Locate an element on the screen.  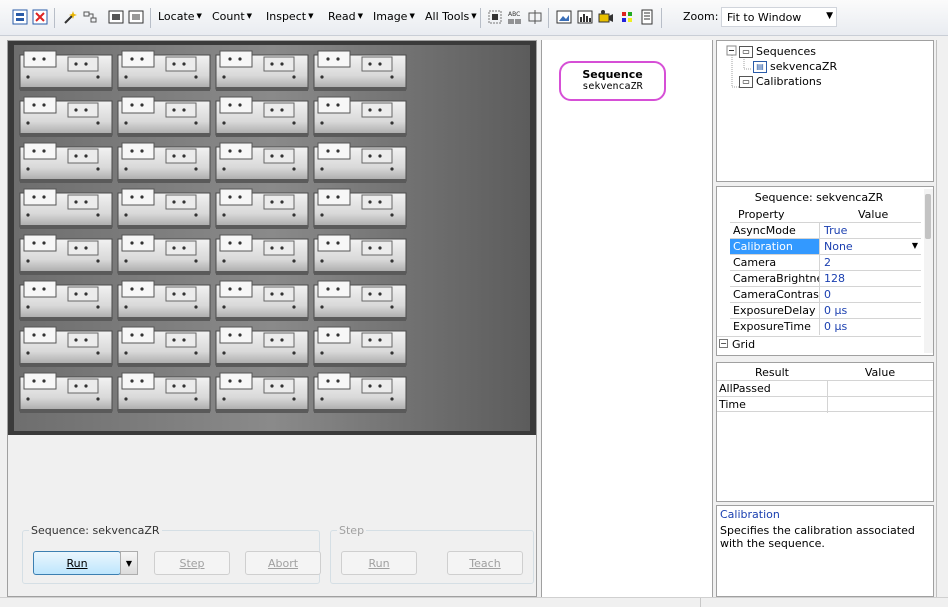
histogram-icon is located at coordinates (585, 17).